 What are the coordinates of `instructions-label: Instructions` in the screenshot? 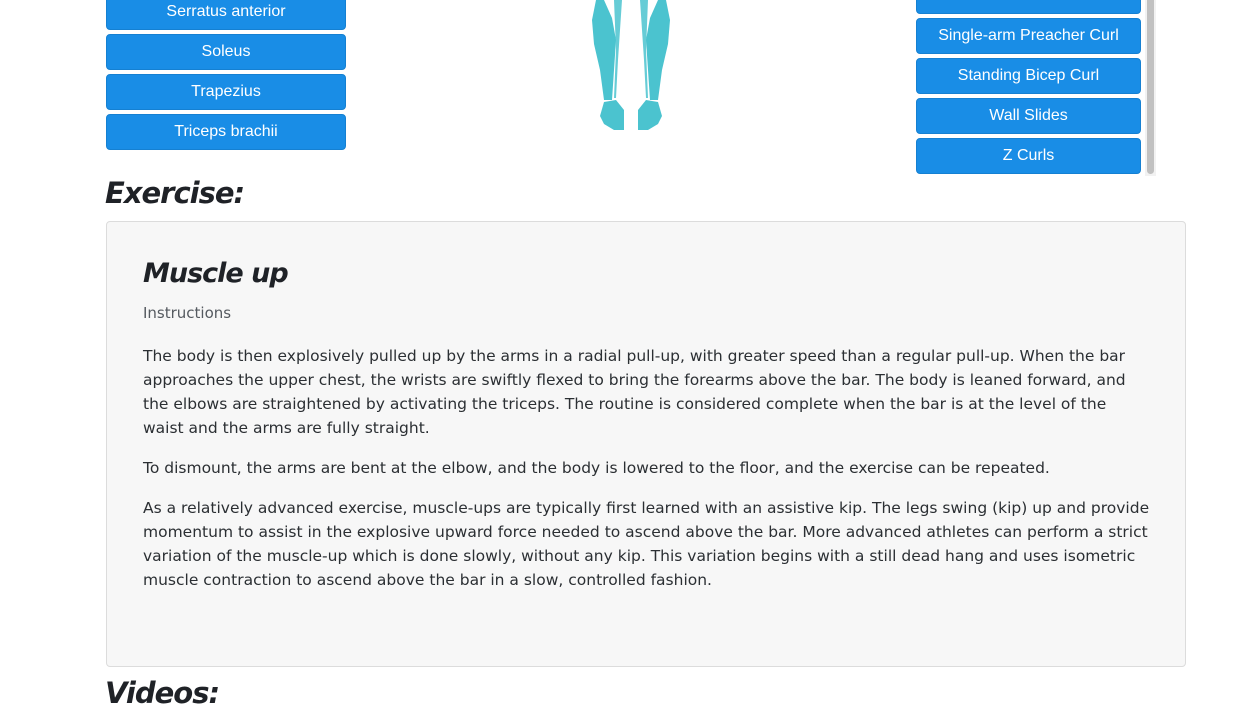 It's located at (187, 313).